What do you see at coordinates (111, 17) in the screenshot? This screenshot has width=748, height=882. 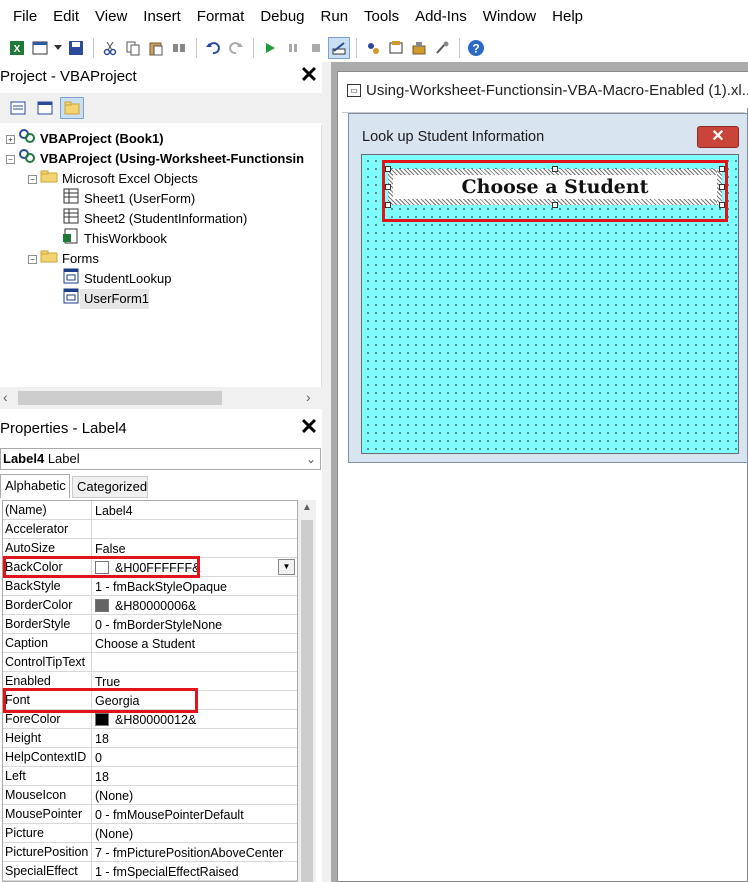 I see `menu-view: View` at bounding box center [111, 17].